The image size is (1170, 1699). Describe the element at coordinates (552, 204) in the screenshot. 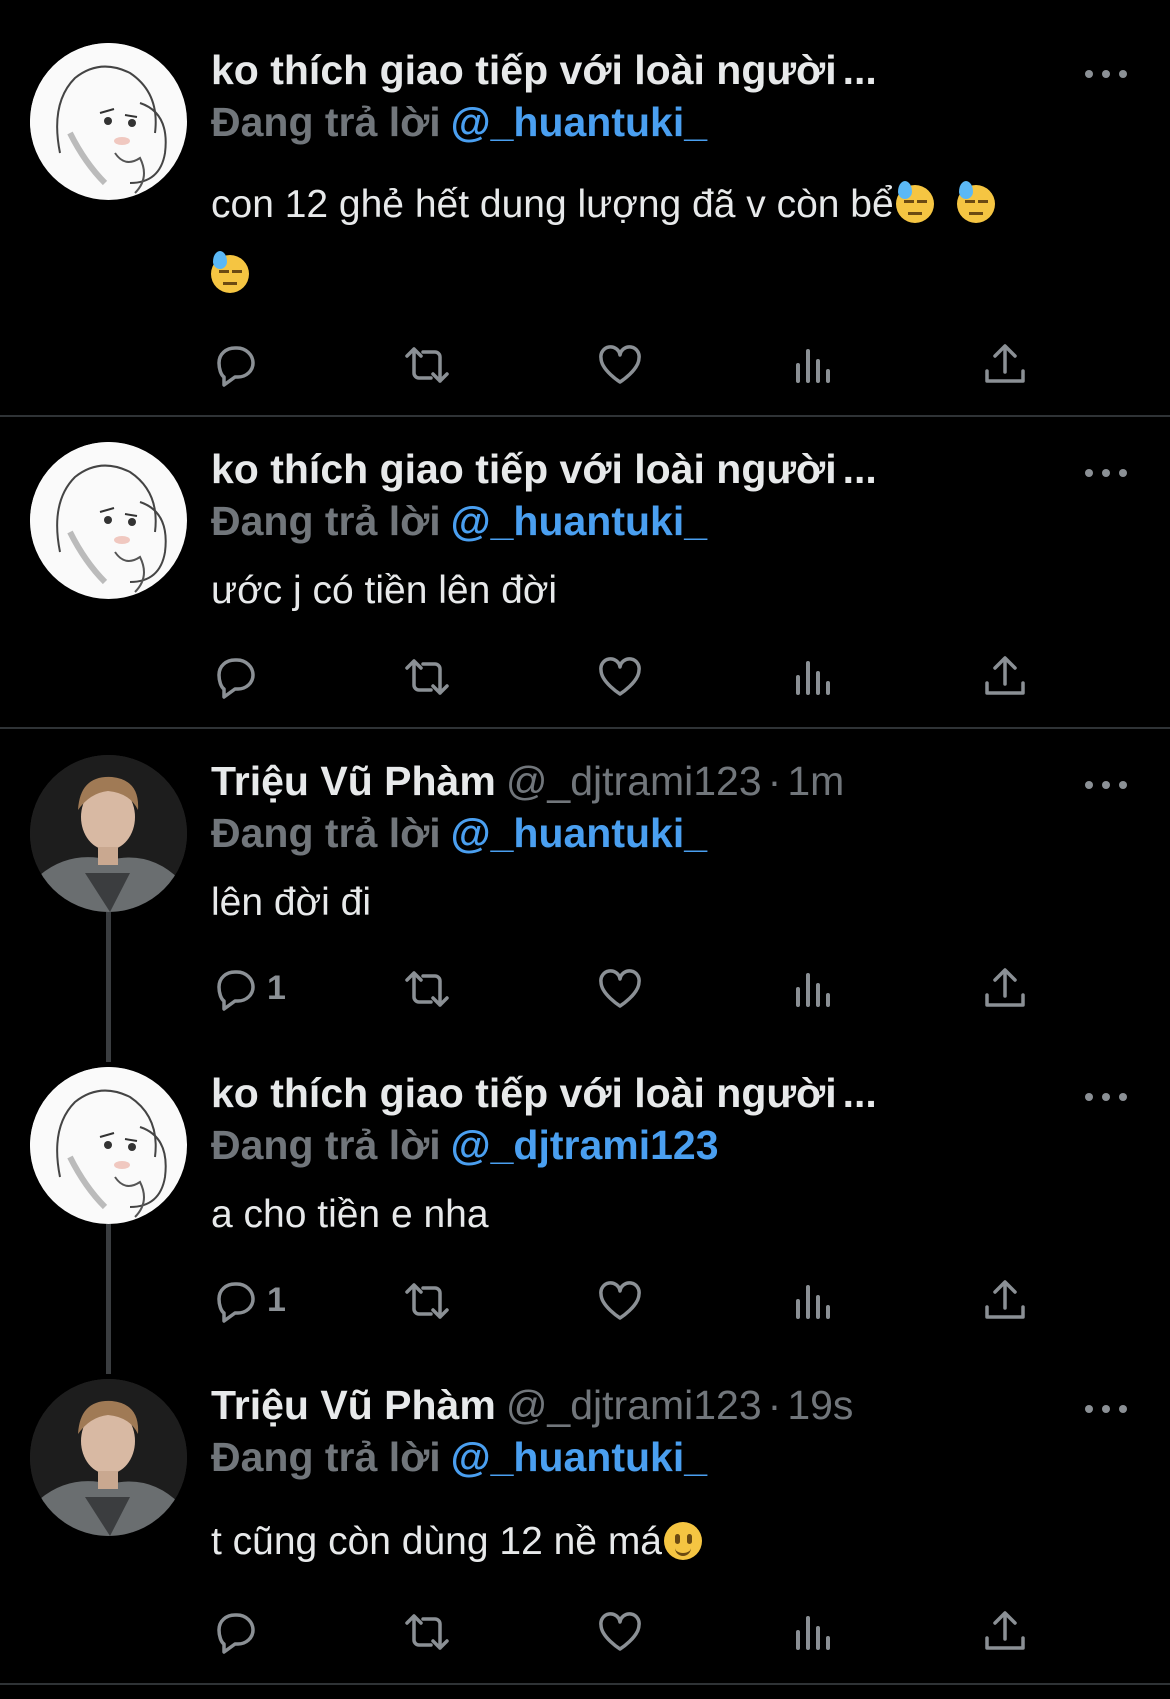

I see `tweet-text-content: con 12 ghẻ hết dung lượng đã v còn bể` at that location.